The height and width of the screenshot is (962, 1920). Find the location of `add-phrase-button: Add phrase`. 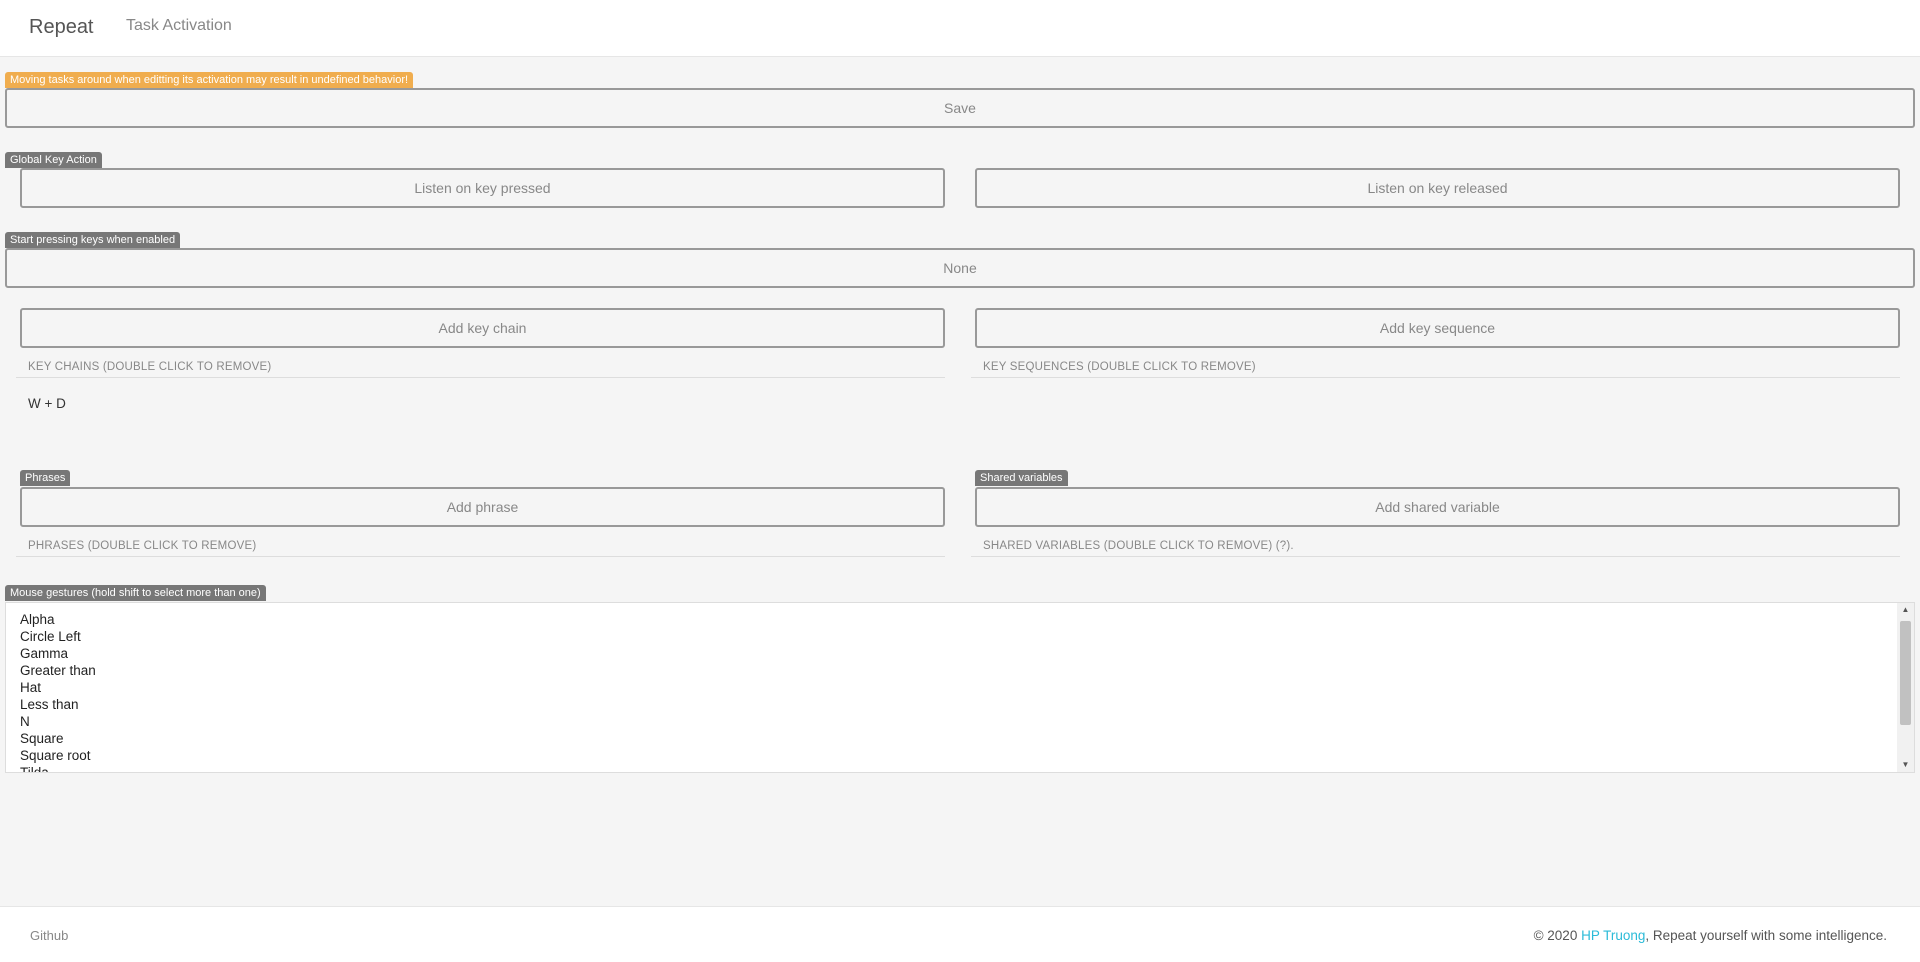

add-phrase-button: Add phrase is located at coordinates (482, 507).